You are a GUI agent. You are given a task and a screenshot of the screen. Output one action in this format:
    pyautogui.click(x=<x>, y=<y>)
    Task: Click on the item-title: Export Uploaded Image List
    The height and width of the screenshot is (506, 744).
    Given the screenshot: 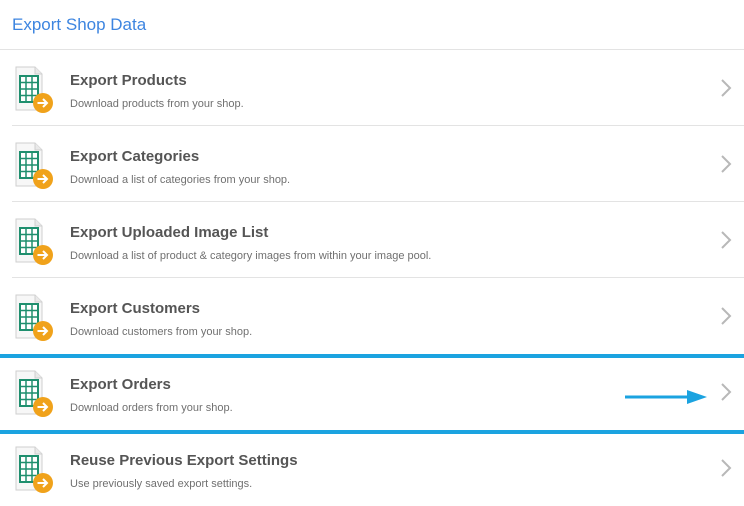 What is the action you would take?
    pyautogui.click(x=169, y=232)
    